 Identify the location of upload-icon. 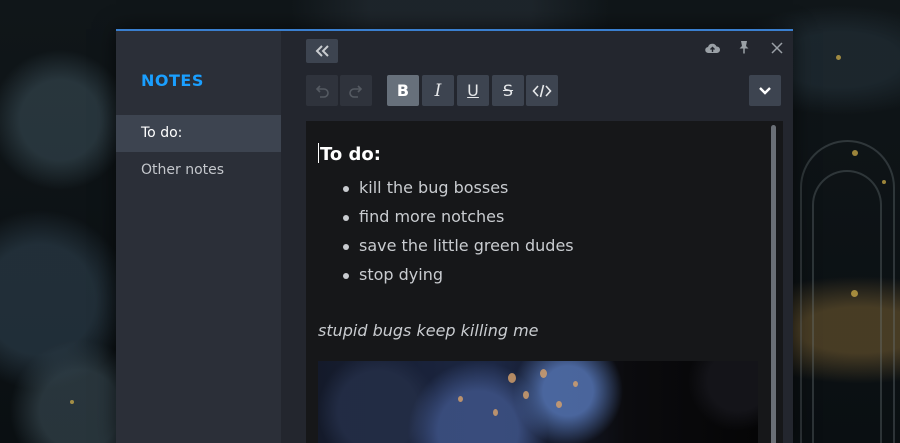
(712, 48).